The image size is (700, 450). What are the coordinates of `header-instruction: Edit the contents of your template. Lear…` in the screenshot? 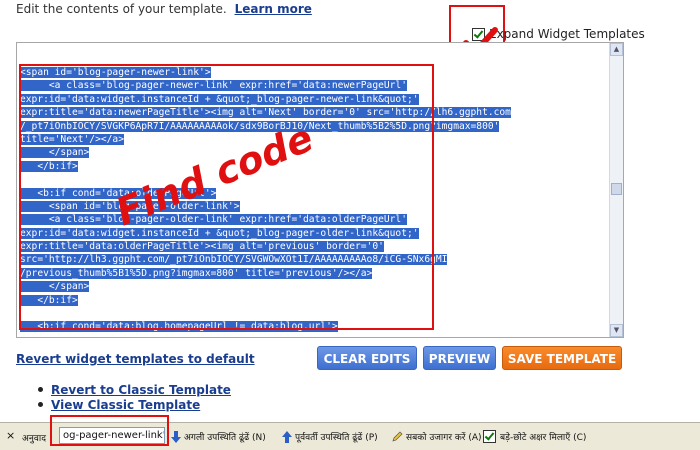 It's located at (164, 9).